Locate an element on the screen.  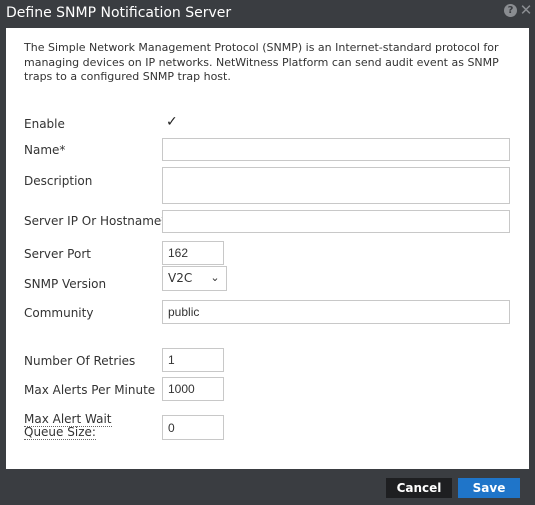
enable-checkbox: ✓ is located at coordinates (173, 122).